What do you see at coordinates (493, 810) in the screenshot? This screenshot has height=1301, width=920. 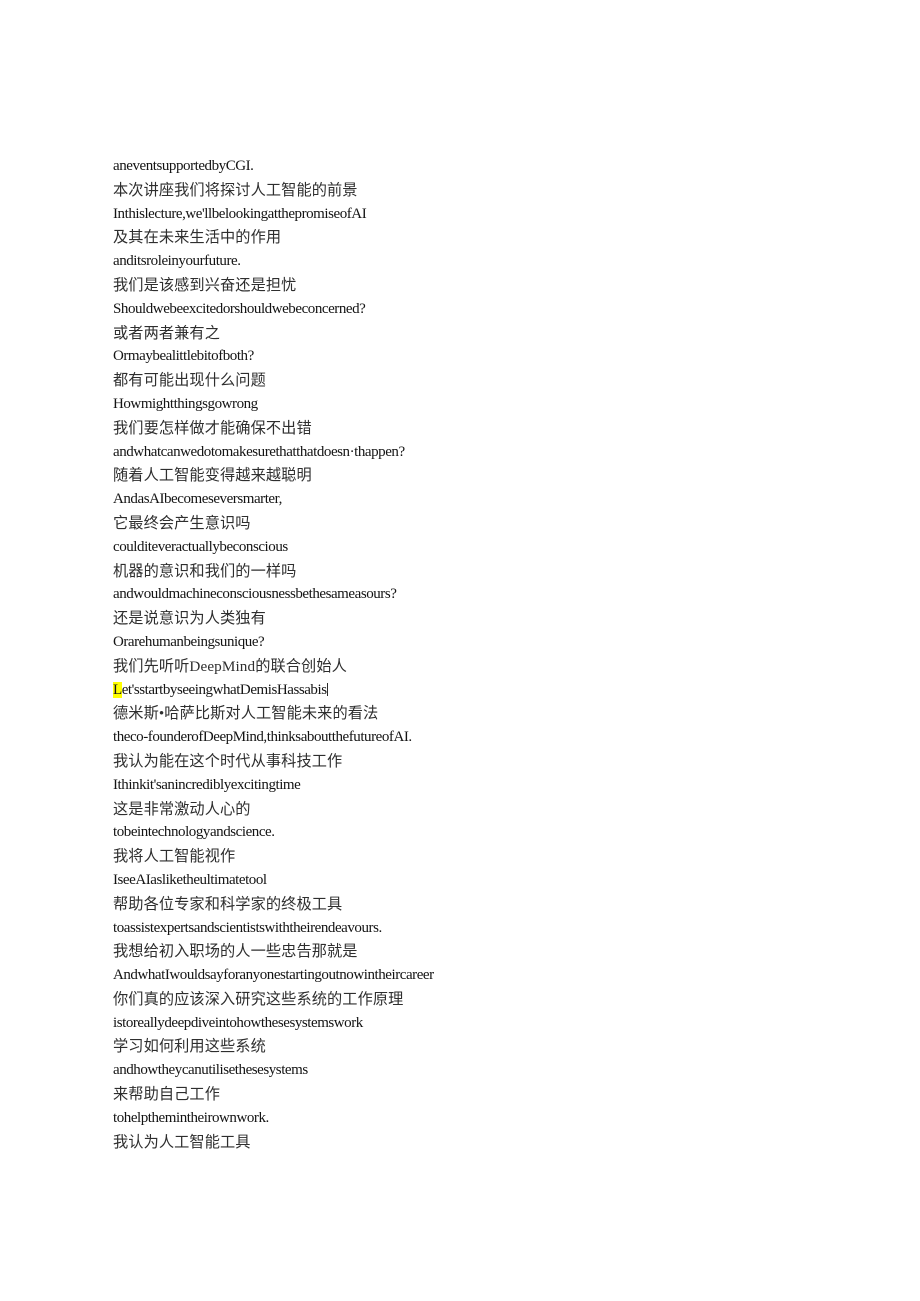 I see `transcript-line: 这是非常激动人心的` at bounding box center [493, 810].